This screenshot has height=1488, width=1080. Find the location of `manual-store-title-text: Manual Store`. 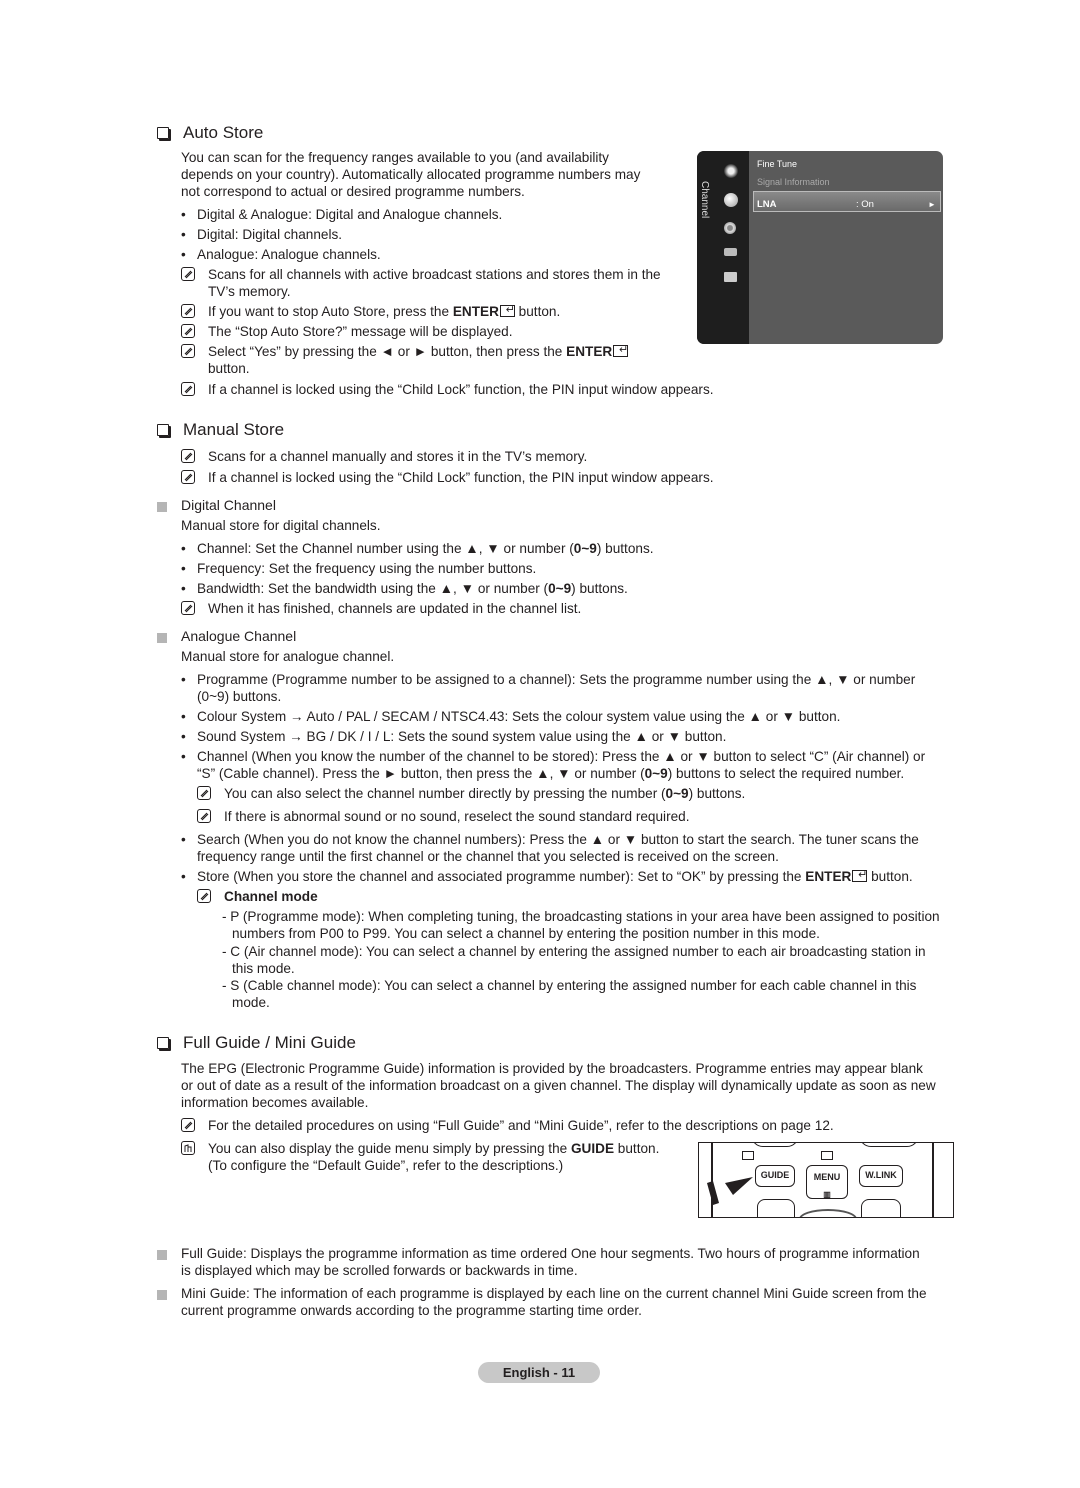

manual-store-title-text: Manual Store is located at coordinates (234, 429).